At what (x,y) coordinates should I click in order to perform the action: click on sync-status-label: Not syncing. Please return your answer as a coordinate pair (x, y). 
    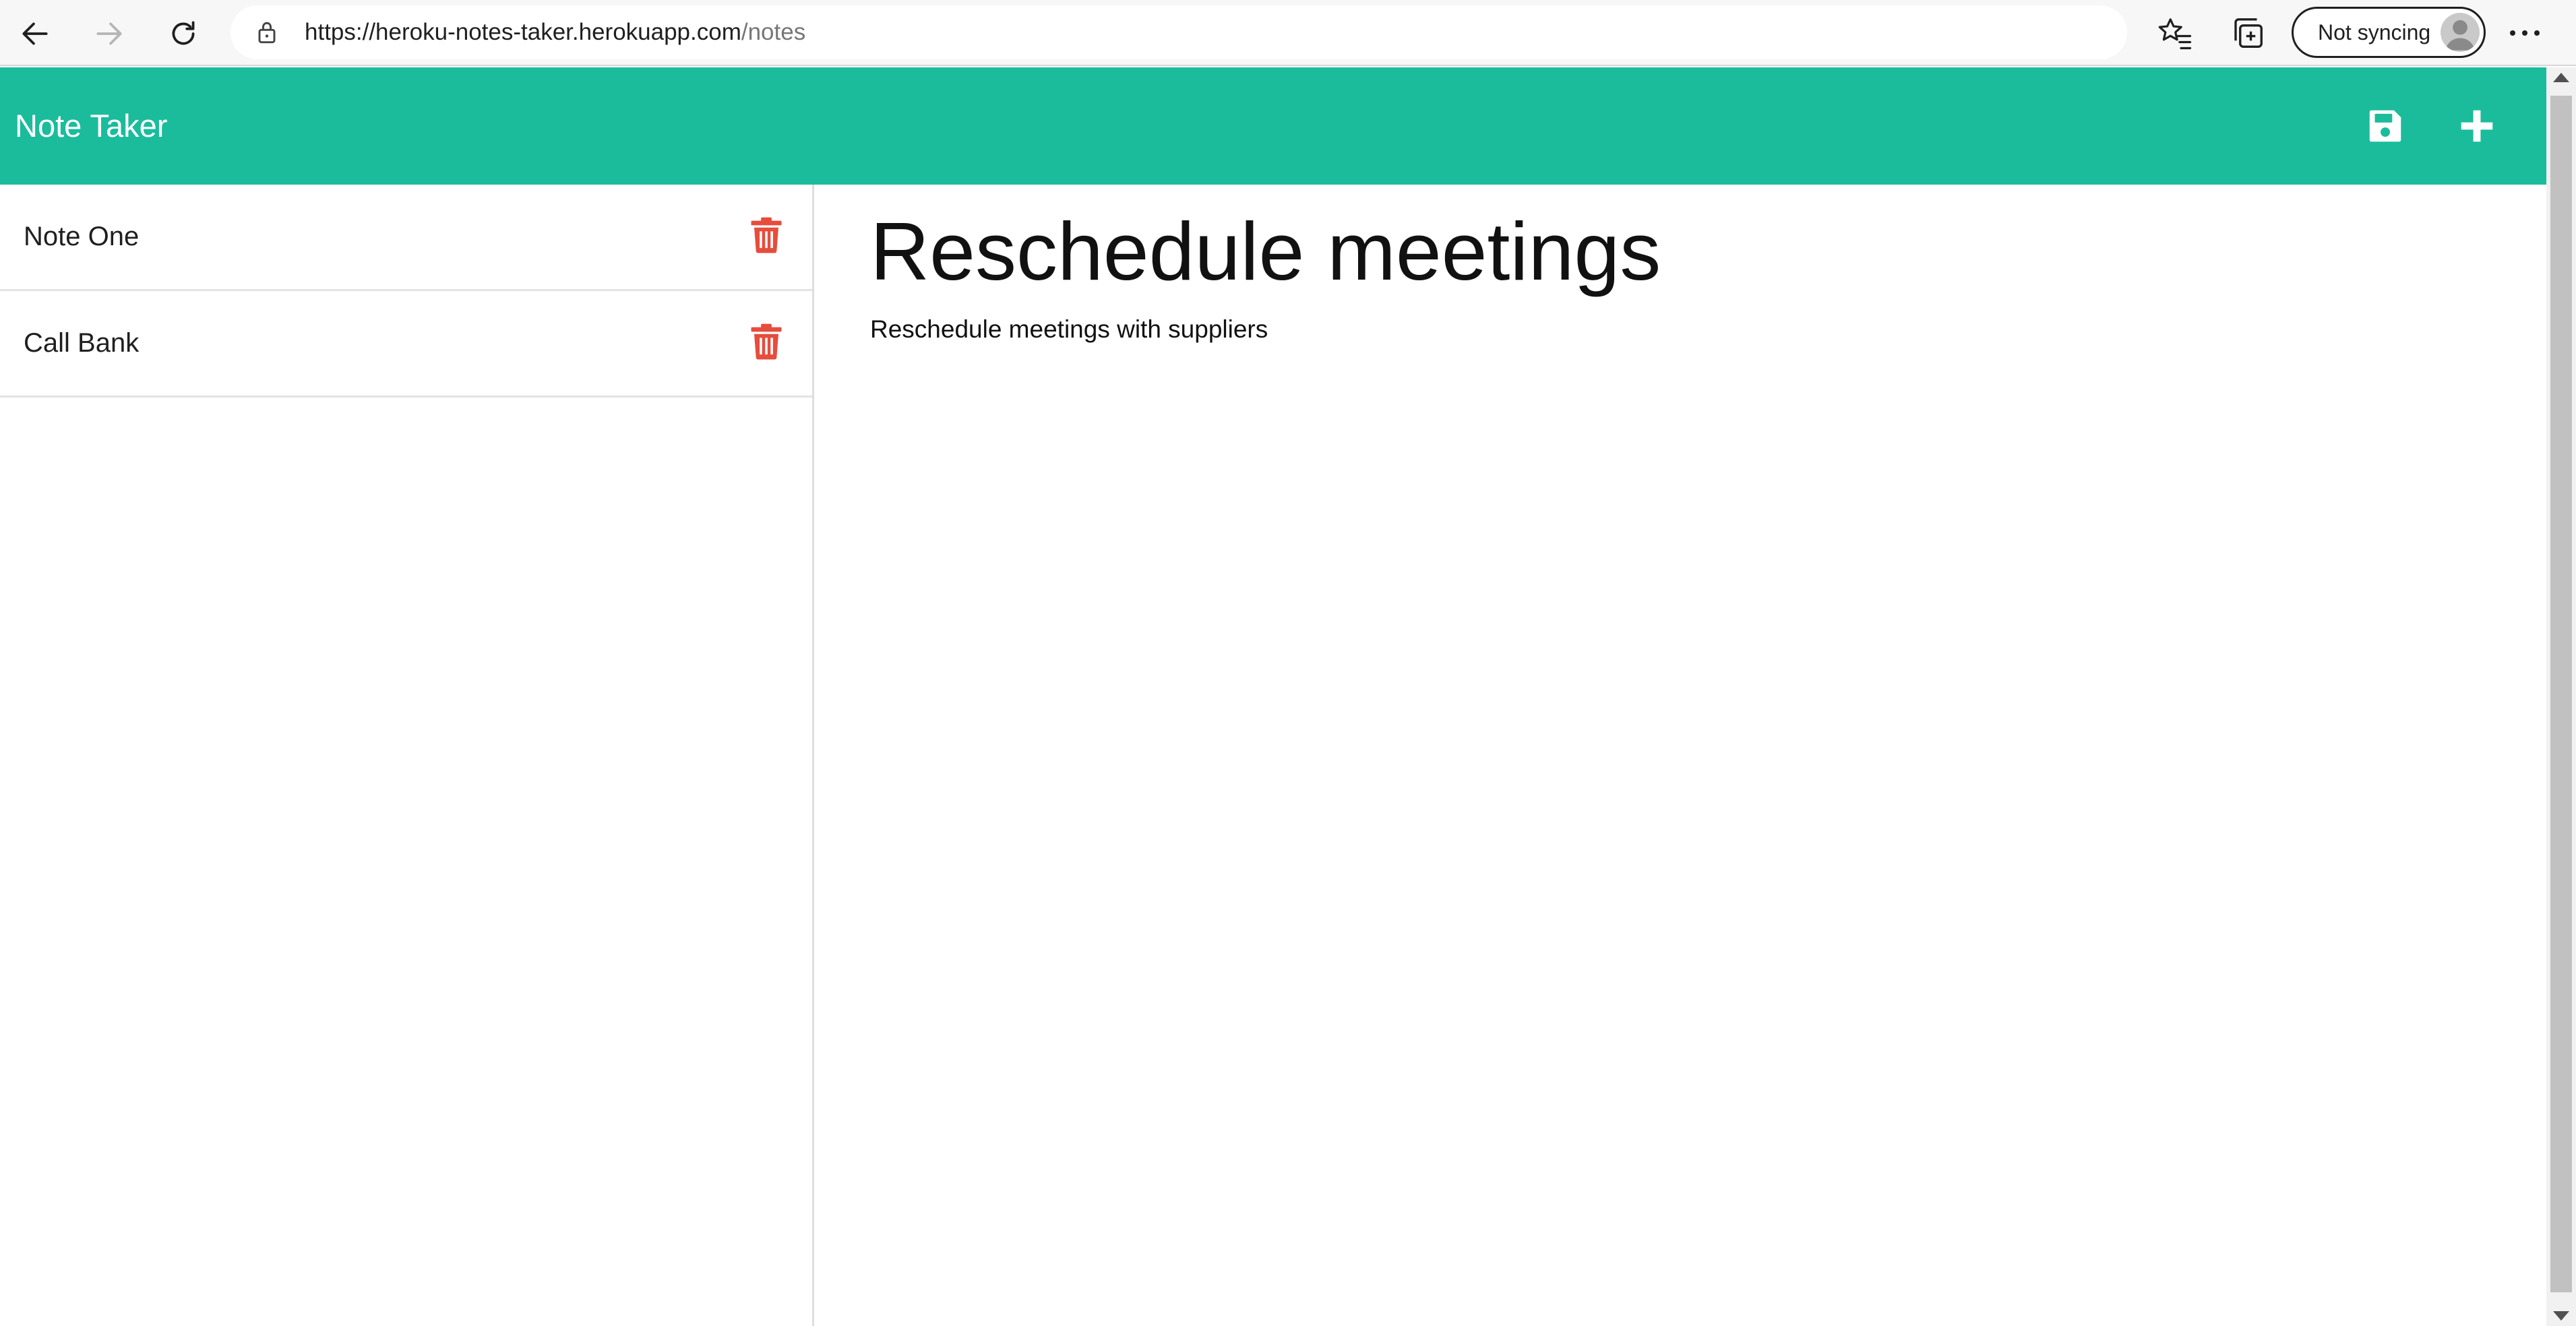
    Looking at the image, I should click on (2374, 32).